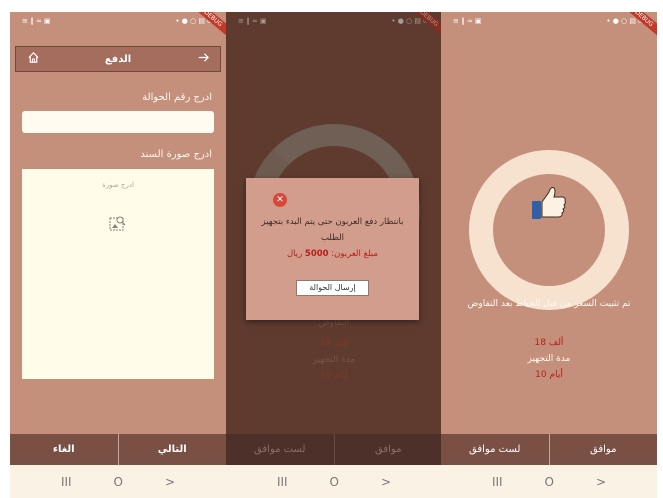  What do you see at coordinates (173, 449) in the screenshot?
I see `next-button: التالي` at bounding box center [173, 449].